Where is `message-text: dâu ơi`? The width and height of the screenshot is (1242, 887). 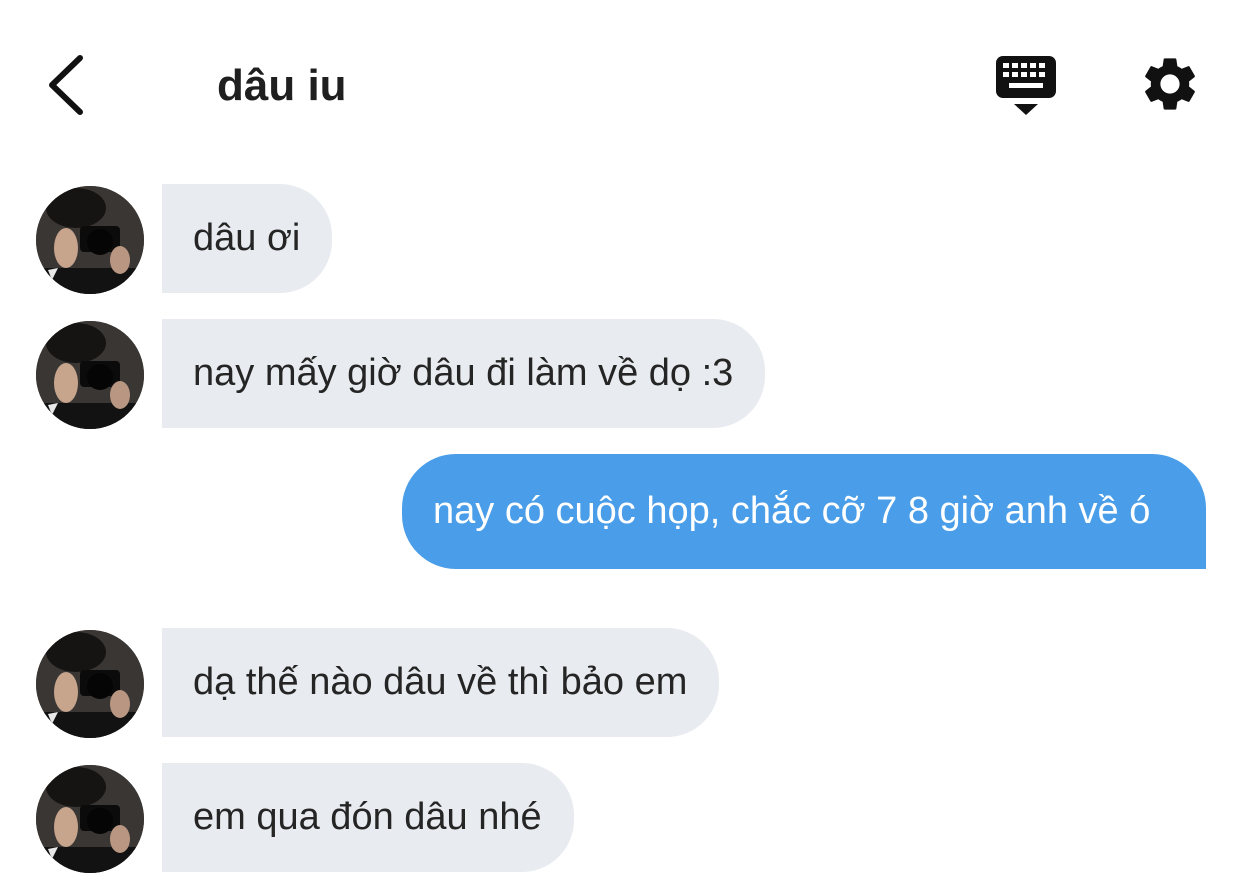 message-text: dâu ơi is located at coordinates (247, 238).